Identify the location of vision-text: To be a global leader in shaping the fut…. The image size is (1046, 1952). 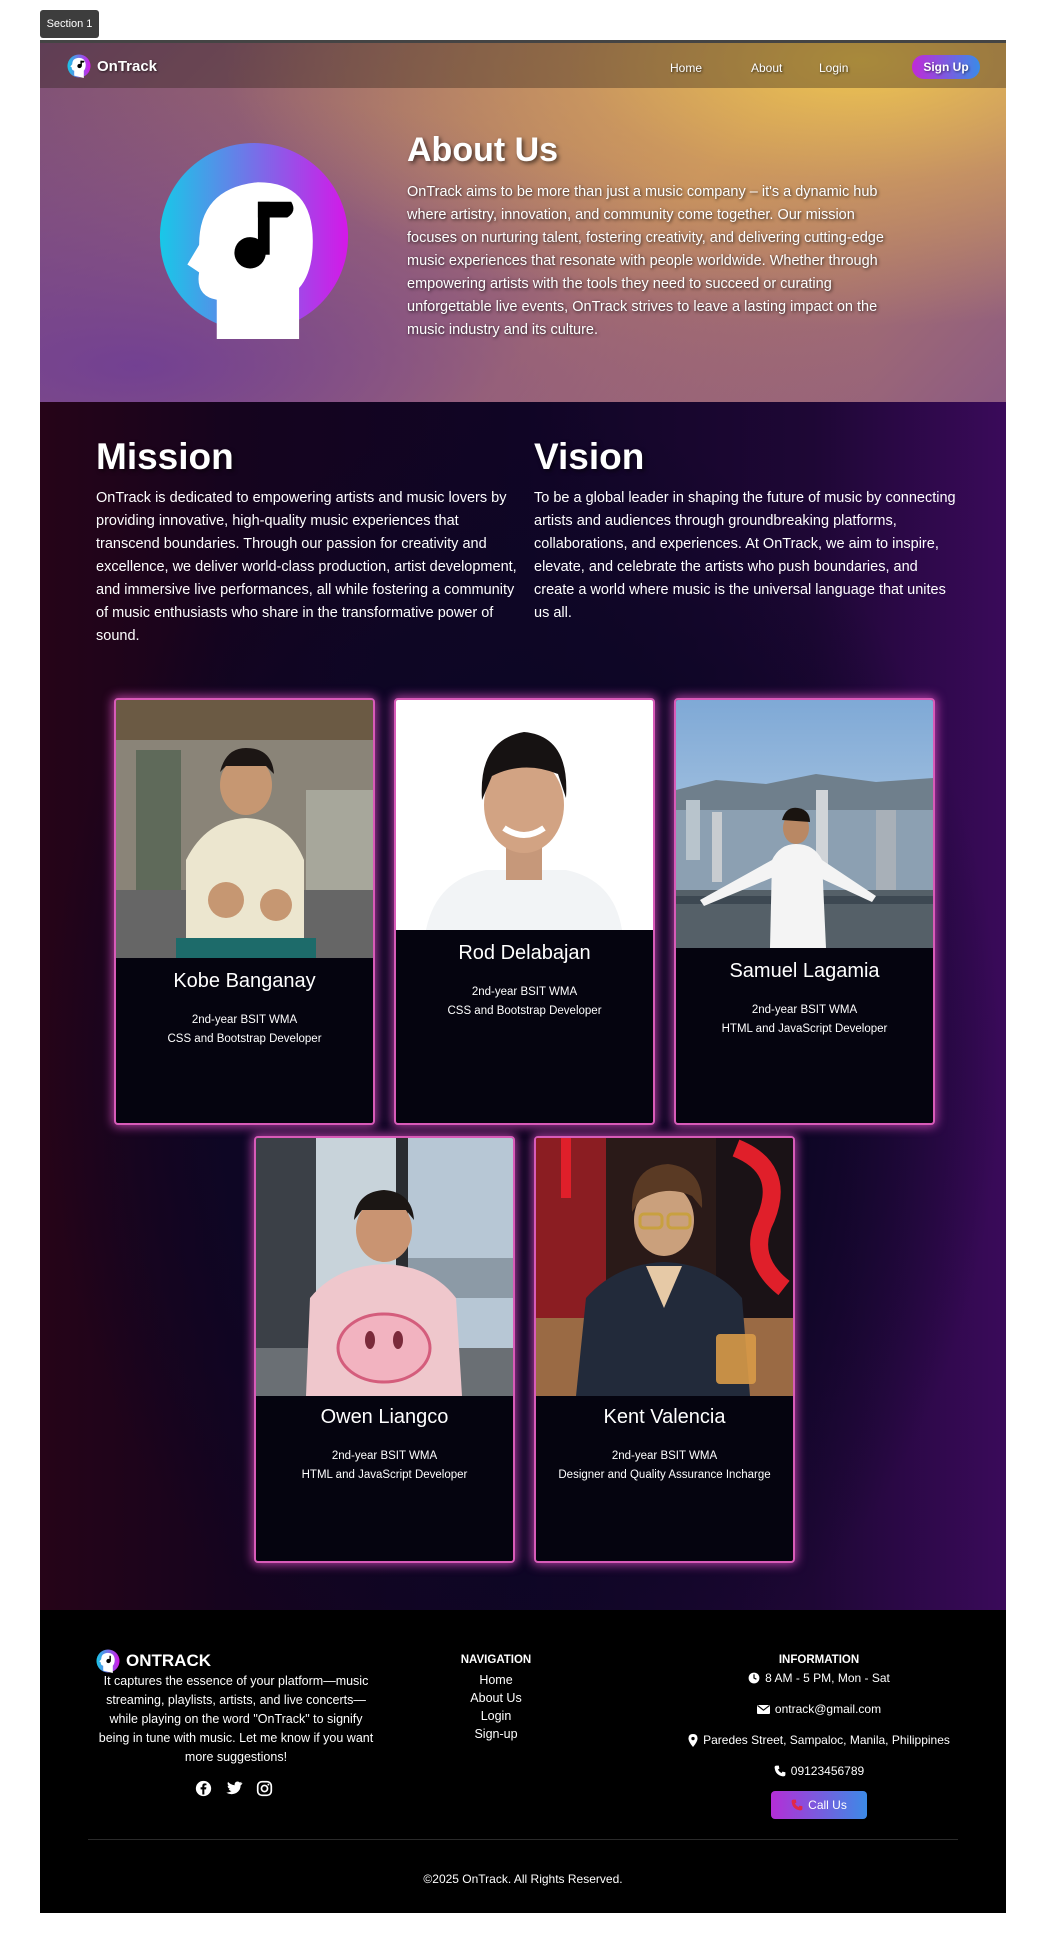
(745, 555).